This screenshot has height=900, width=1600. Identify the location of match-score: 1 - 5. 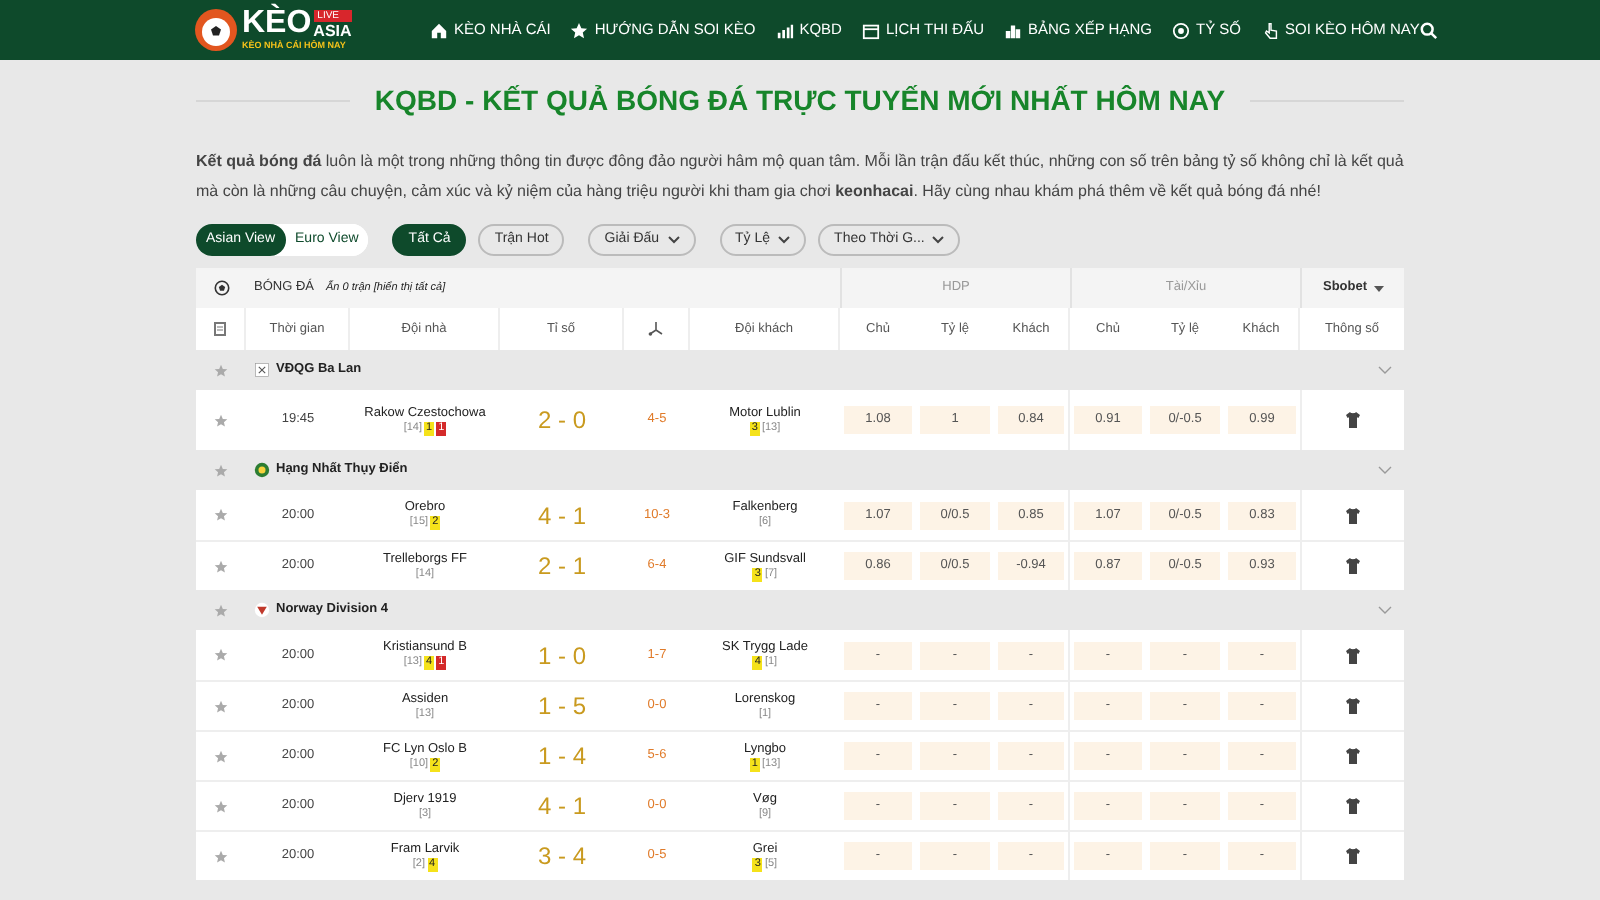
(561, 707).